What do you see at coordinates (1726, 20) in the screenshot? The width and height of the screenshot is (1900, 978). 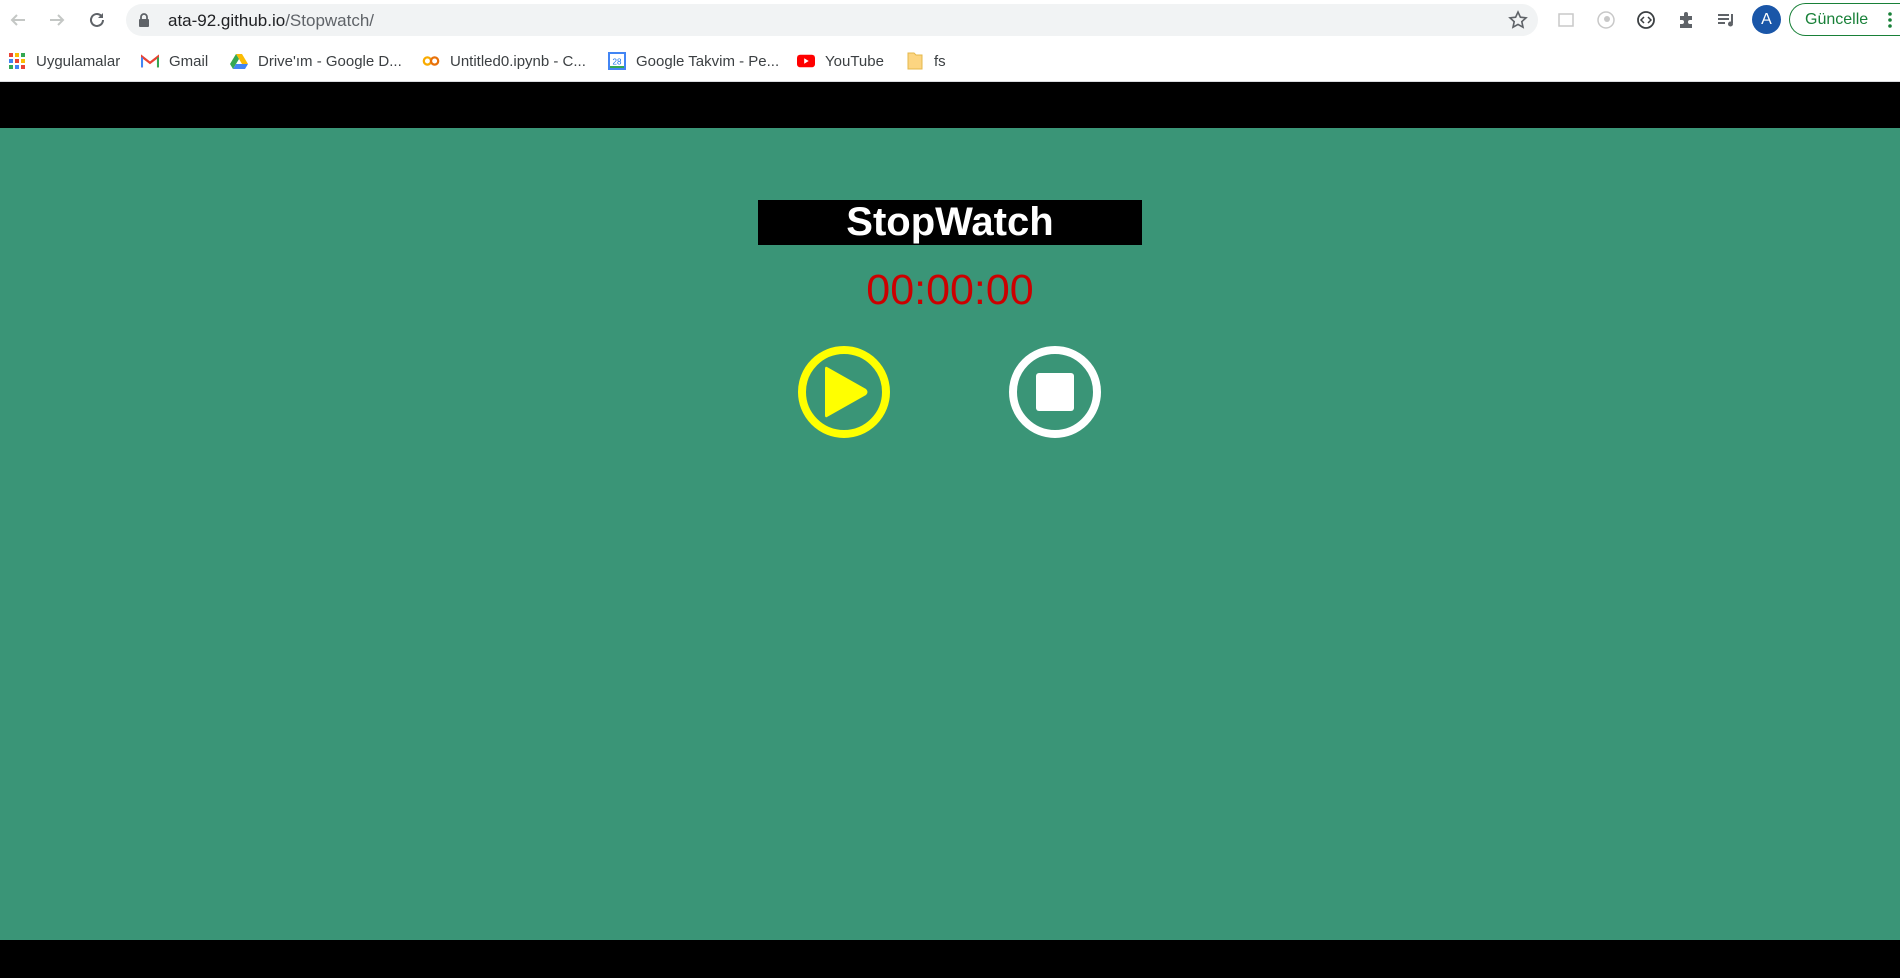 I see `media-control-icon` at bounding box center [1726, 20].